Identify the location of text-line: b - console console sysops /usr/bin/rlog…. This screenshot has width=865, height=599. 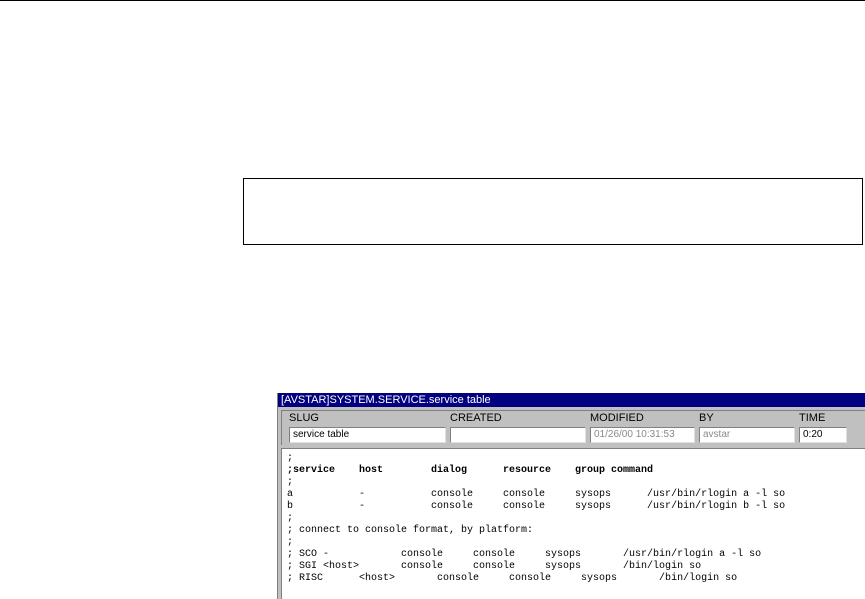
(536, 506).